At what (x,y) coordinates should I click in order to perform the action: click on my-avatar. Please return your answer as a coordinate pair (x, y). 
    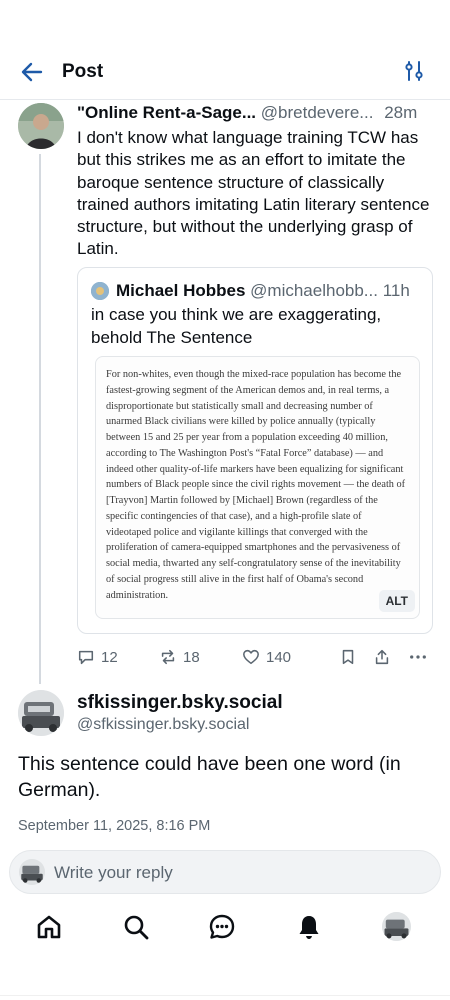
    Looking at the image, I should click on (32, 872).